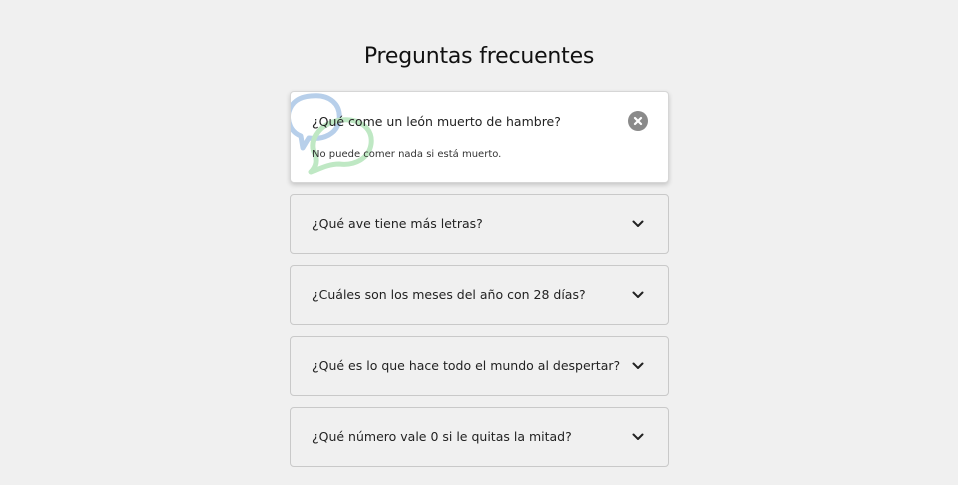 The image size is (958, 485). I want to click on faq-question: ¿Qué come un león muerto de hambre?, so click(436, 121).